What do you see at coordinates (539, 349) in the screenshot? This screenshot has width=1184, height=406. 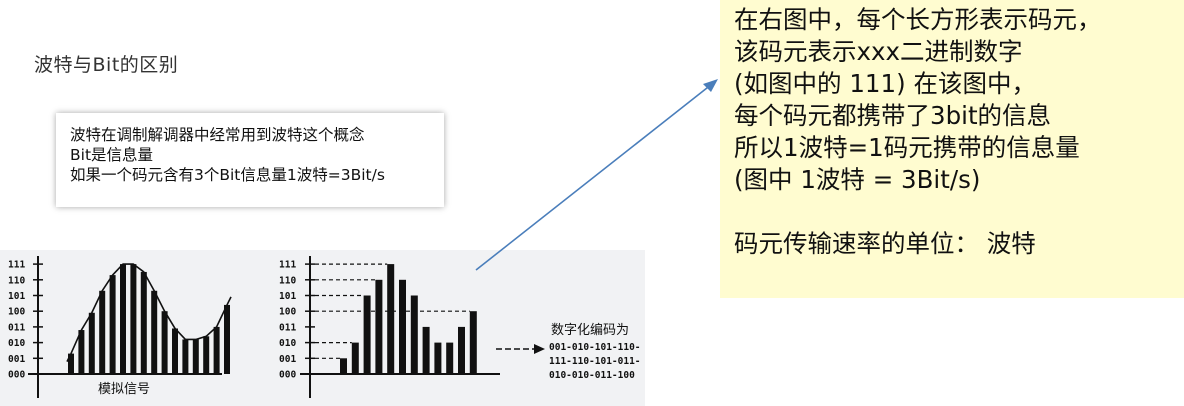 I see `code-arrow-head` at bounding box center [539, 349].